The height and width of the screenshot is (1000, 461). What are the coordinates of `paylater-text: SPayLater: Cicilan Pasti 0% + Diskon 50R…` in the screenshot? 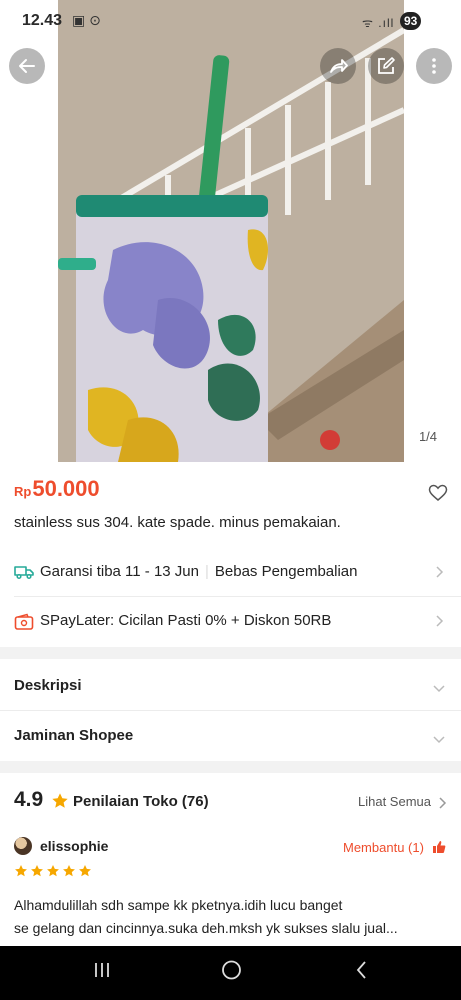 It's located at (186, 620).